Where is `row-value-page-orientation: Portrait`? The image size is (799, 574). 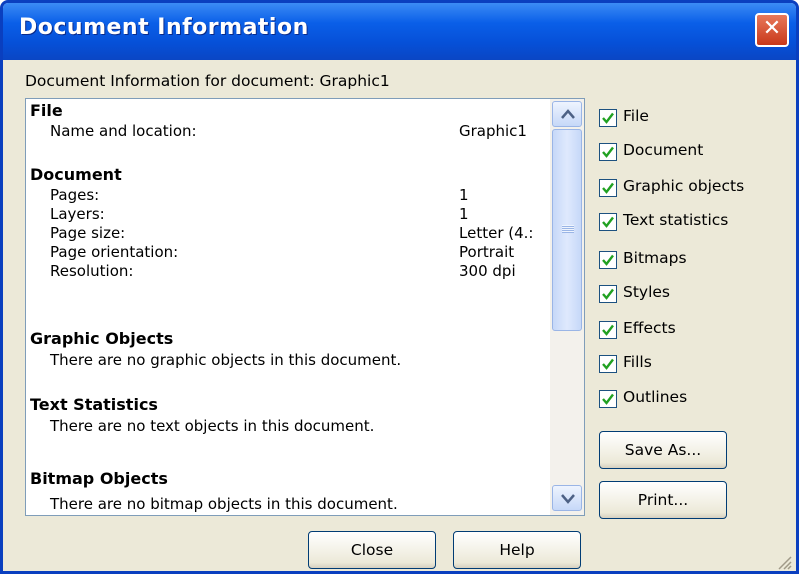
row-value-page-orientation: Portrait is located at coordinates (487, 252).